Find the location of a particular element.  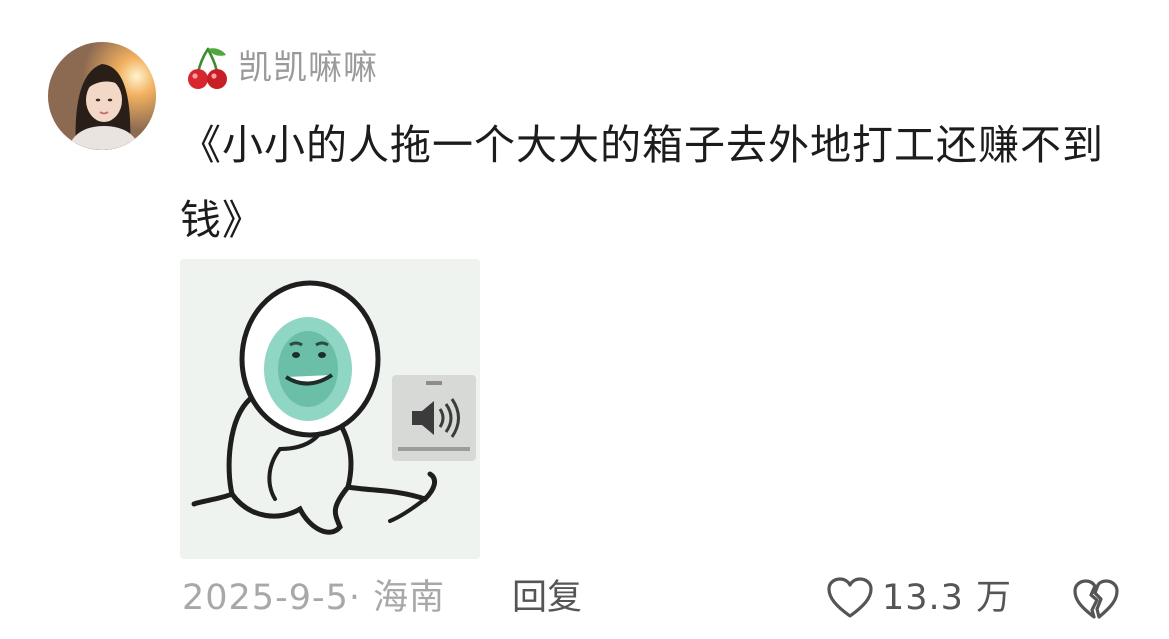

like-button: 13.3 万 is located at coordinates (919, 598).